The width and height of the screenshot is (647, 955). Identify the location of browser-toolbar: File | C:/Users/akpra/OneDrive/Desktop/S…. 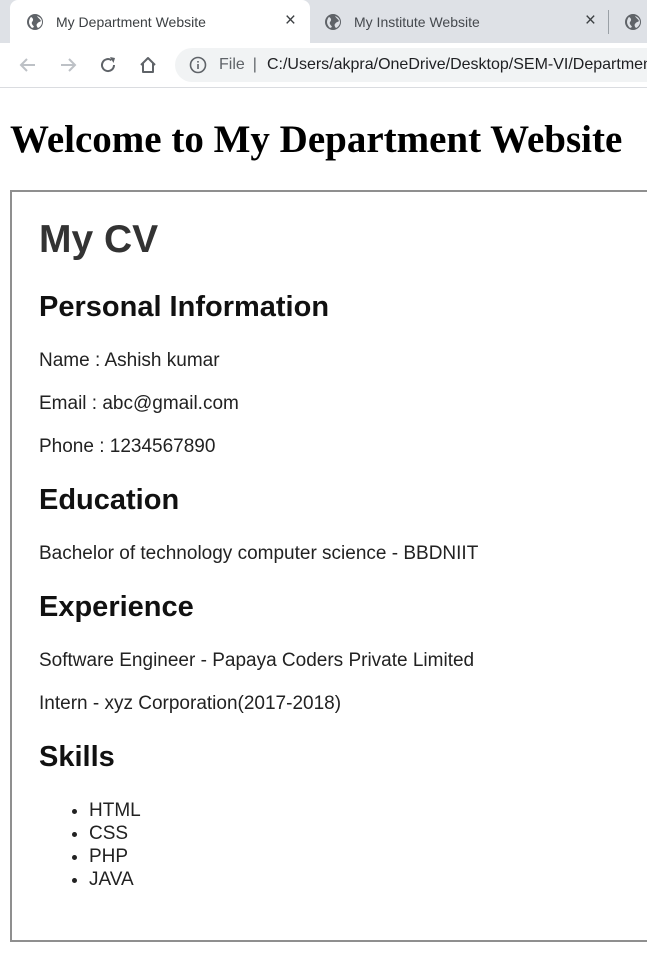
(323, 65).